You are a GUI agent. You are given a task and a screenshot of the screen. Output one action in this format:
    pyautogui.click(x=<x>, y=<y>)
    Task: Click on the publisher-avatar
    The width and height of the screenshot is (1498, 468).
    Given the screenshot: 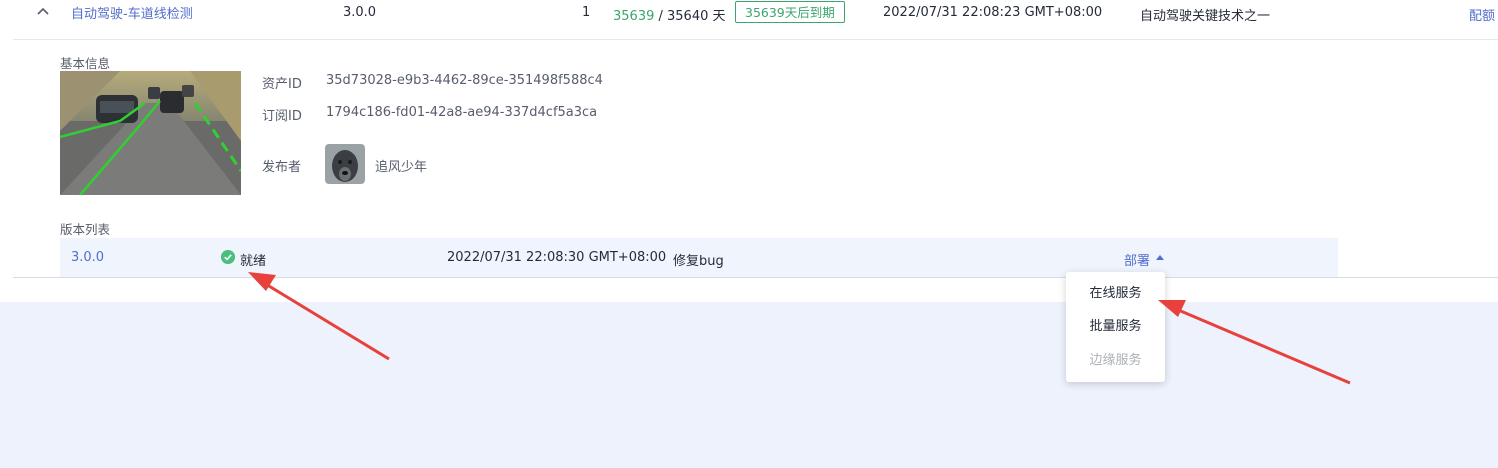 What is the action you would take?
    pyautogui.click(x=345, y=164)
    